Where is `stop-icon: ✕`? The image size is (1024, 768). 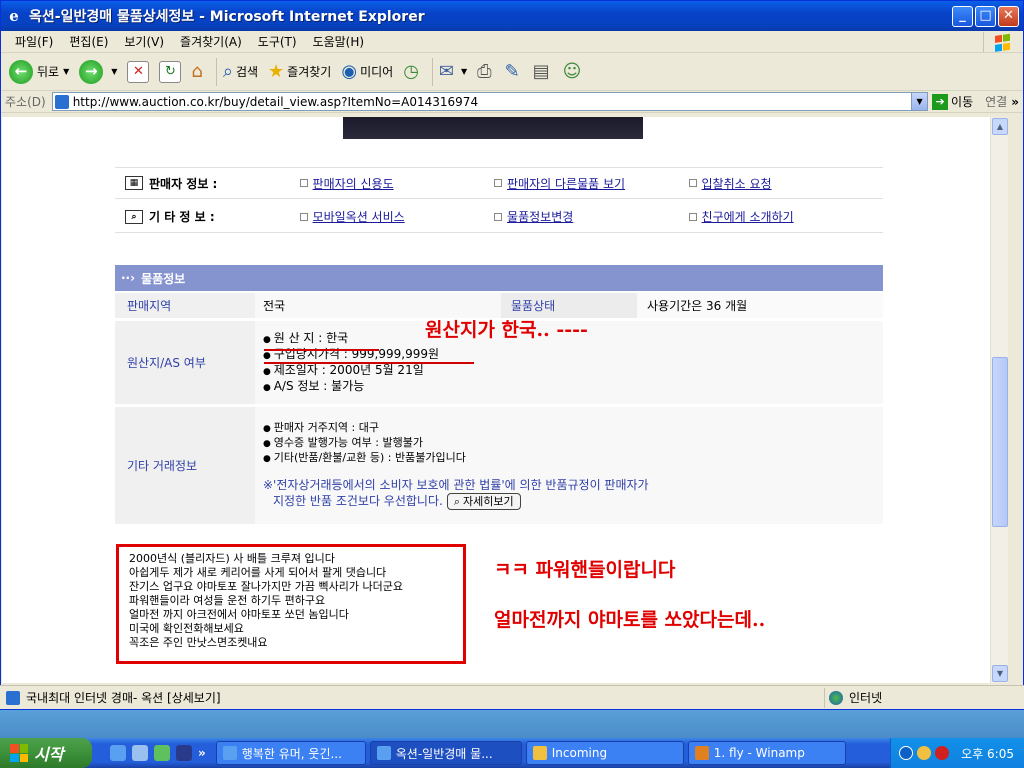
stop-icon: ✕ is located at coordinates (138, 71).